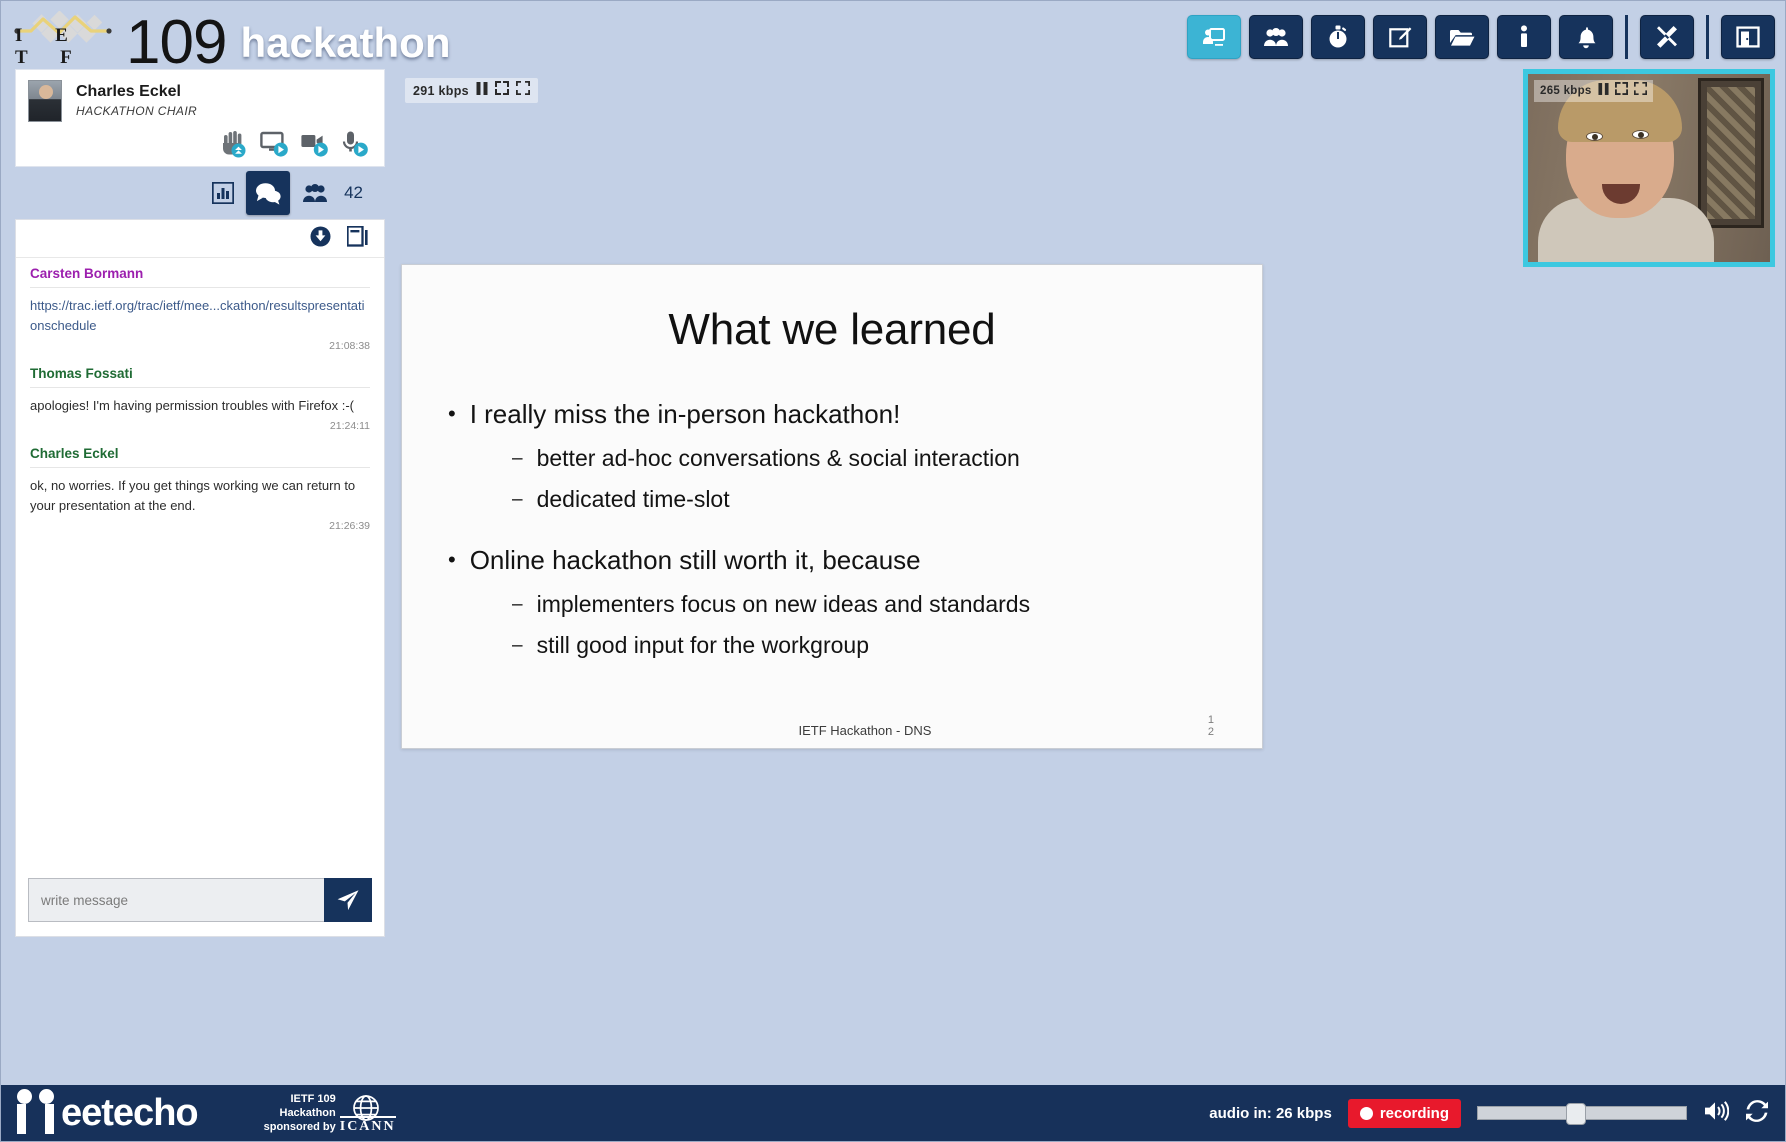  I want to click on chat-timestamp: 21:08:38, so click(349, 346).